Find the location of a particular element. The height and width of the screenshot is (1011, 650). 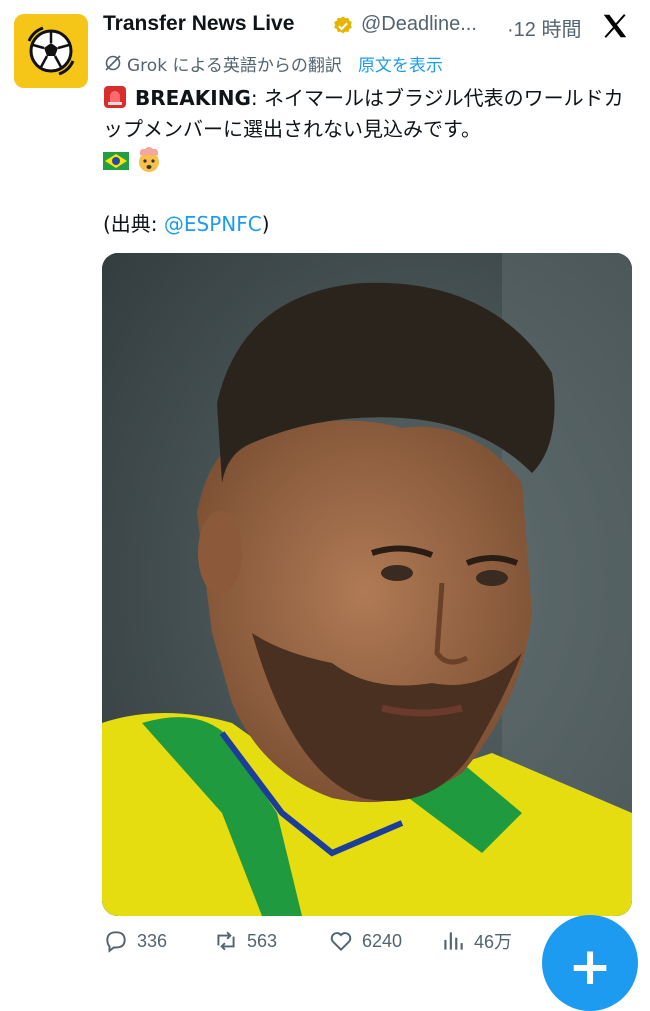

source-mention: @ESPNFC is located at coordinates (213, 224).